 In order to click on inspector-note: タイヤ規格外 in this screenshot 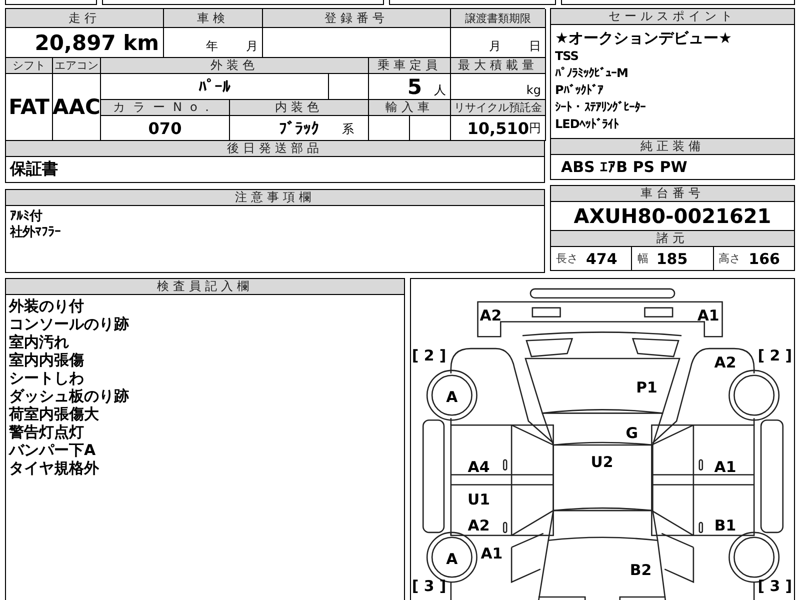, I will do `click(54, 468)`.